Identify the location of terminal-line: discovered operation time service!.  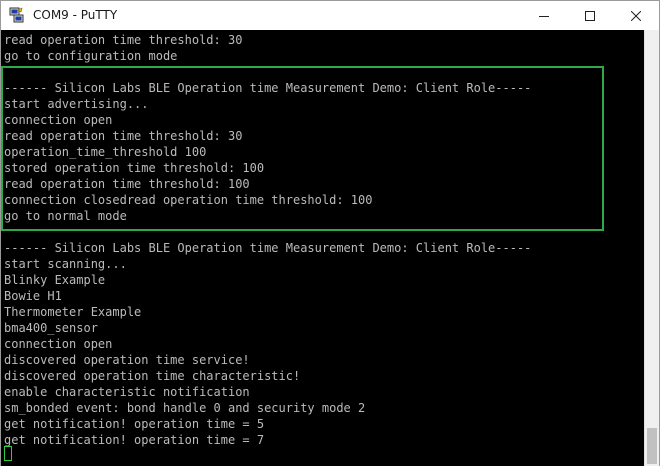
(127, 360).